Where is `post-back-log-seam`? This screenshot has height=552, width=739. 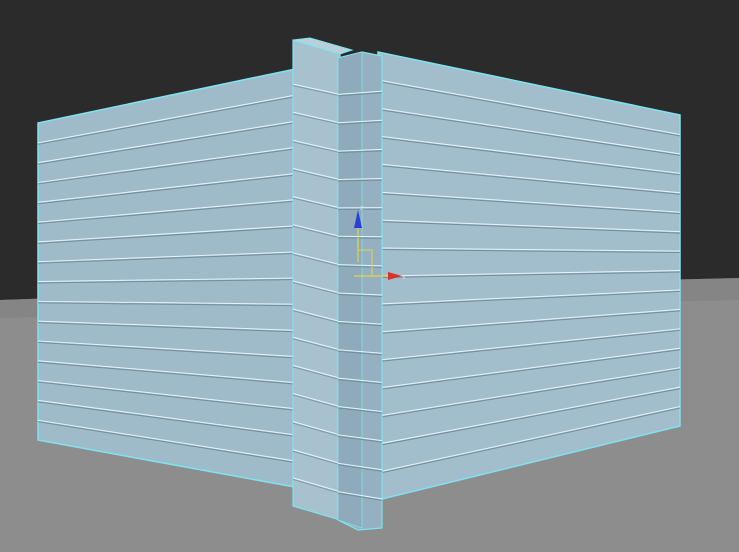 post-back-log-seam is located at coordinates (360, 236).